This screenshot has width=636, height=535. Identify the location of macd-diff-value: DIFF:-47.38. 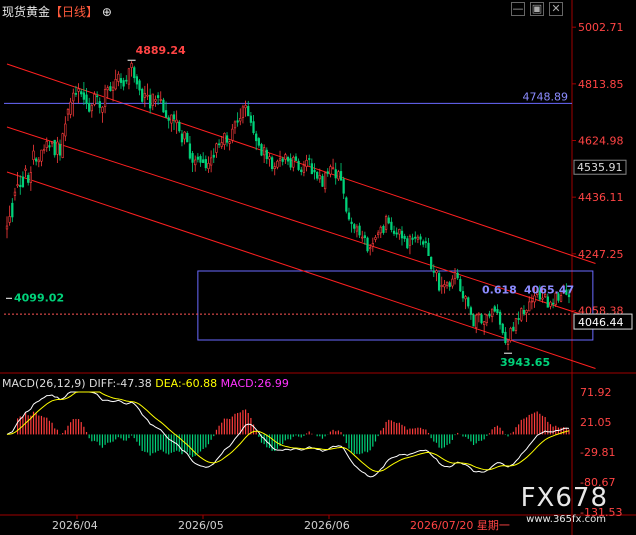
(120, 383).